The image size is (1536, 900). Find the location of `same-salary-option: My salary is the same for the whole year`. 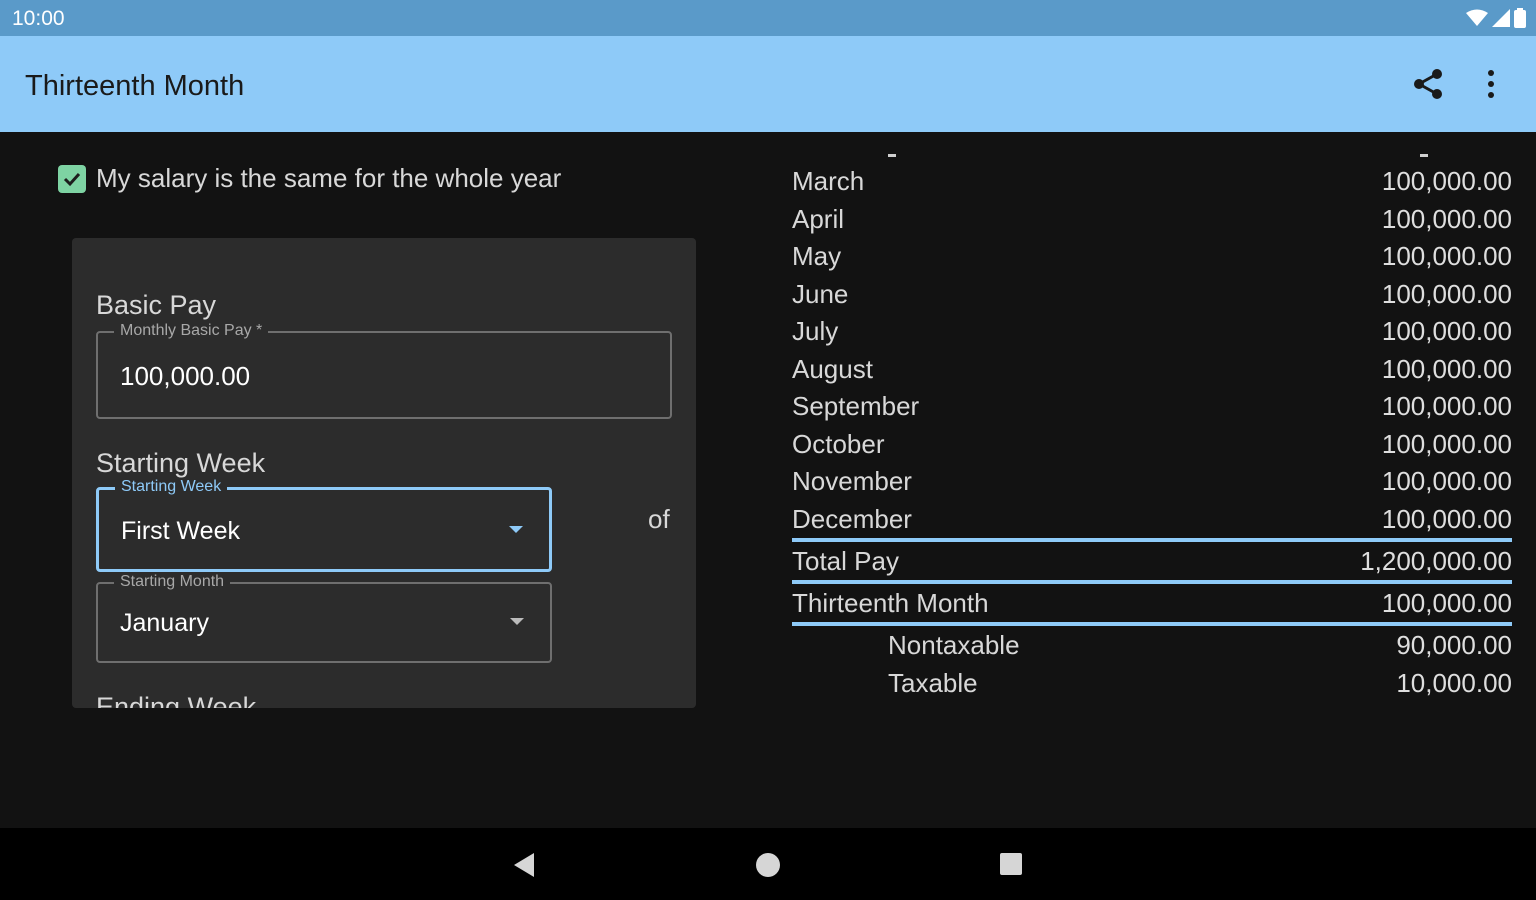

same-salary-option: My salary is the same for the whole year is located at coordinates (309, 178).